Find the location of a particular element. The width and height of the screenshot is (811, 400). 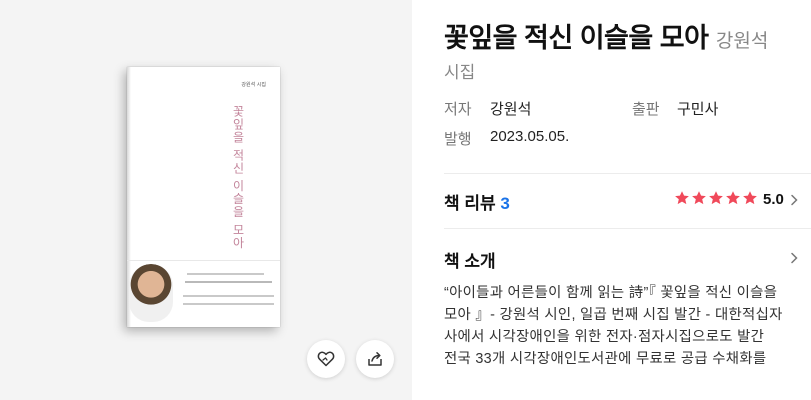

star-rating is located at coordinates (716, 198).